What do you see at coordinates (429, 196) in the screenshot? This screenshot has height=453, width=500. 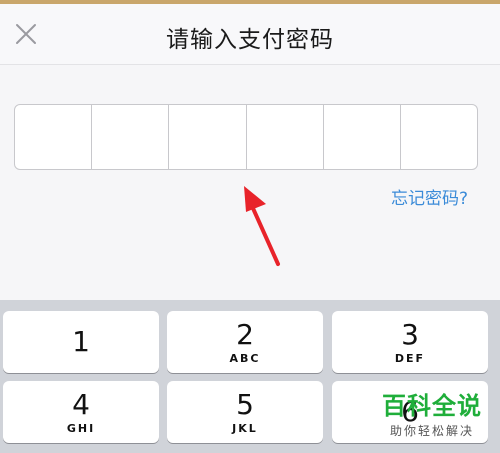 I see `forgot-password-link: 忘记密码?` at bounding box center [429, 196].